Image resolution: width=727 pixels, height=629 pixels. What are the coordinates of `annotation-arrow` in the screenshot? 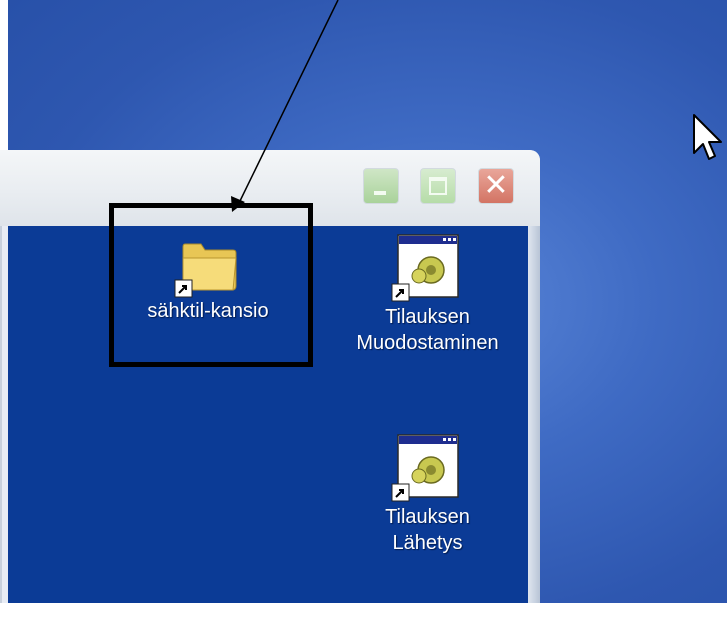 It's located at (285, 106).